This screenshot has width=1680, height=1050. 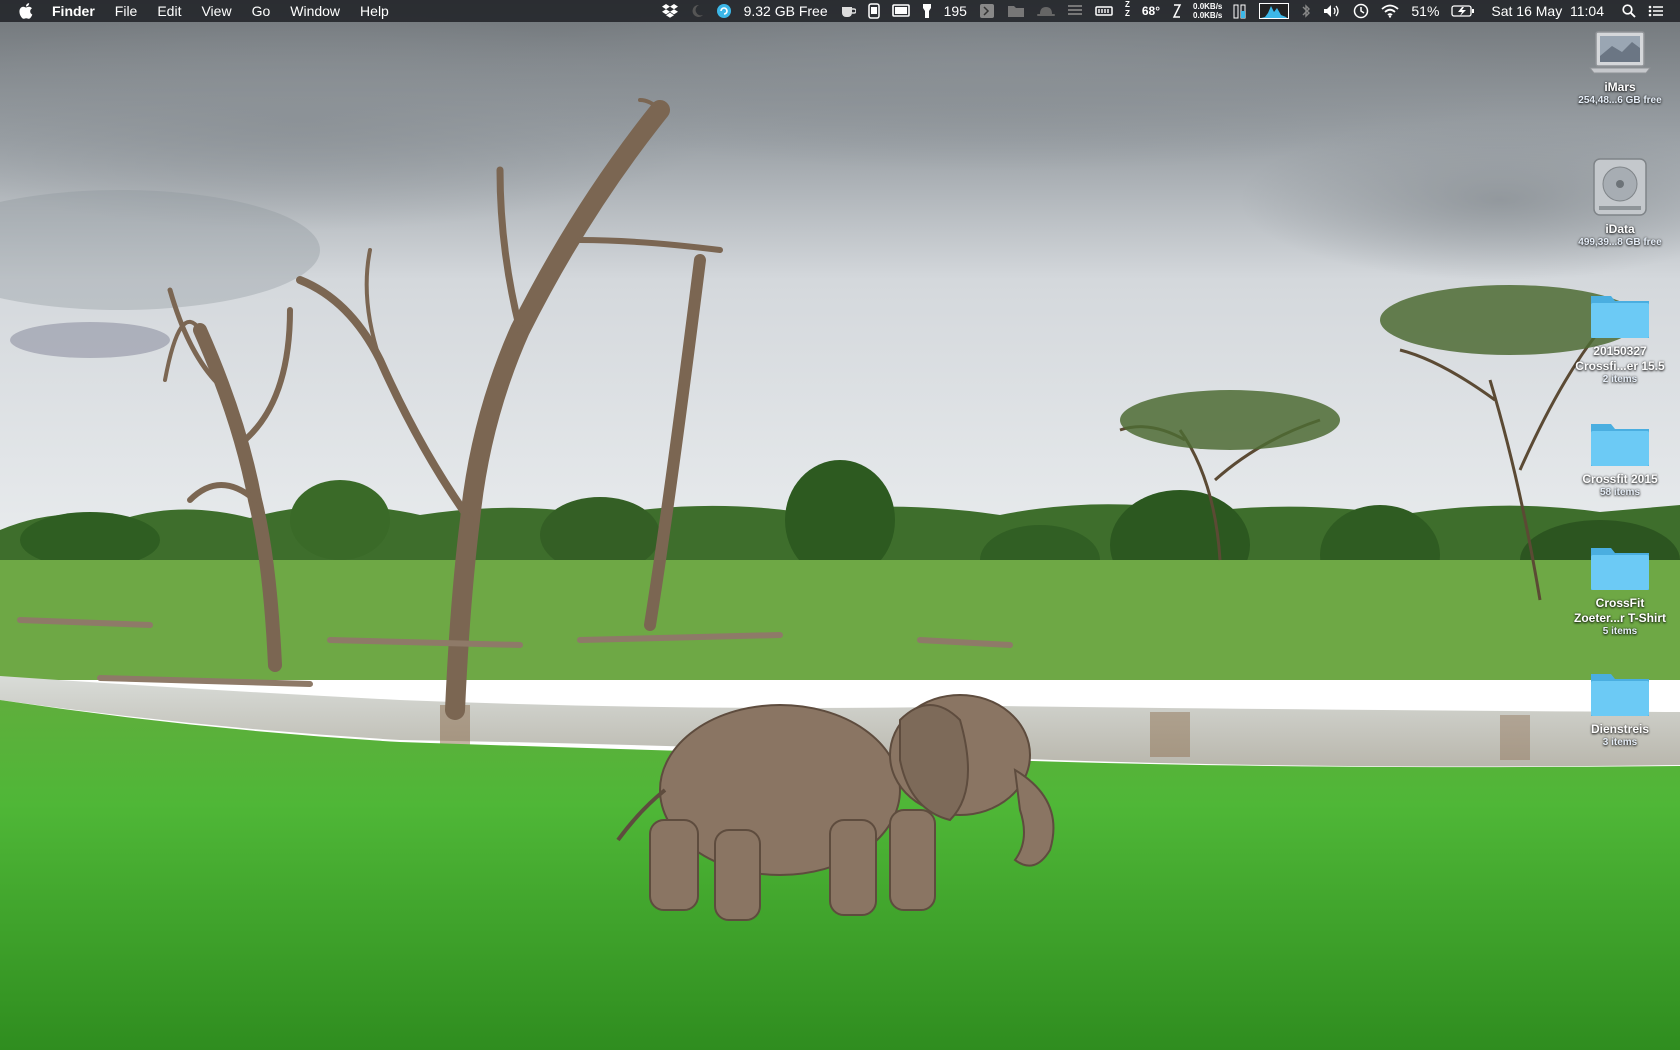 What do you see at coordinates (1208, 15) in the screenshot?
I see `net-down-value: 0.0KB/s` at bounding box center [1208, 15].